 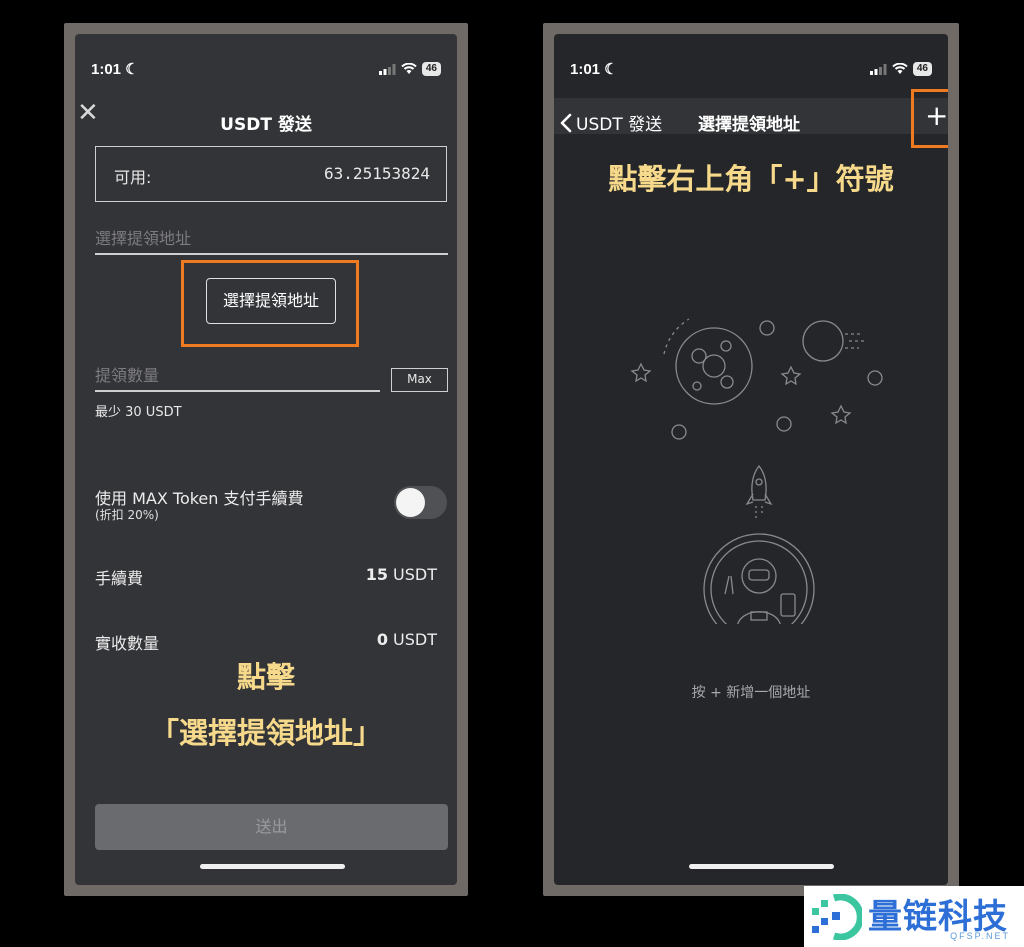 What do you see at coordinates (412, 639) in the screenshot?
I see `received-unit: USDT` at bounding box center [412, 639].